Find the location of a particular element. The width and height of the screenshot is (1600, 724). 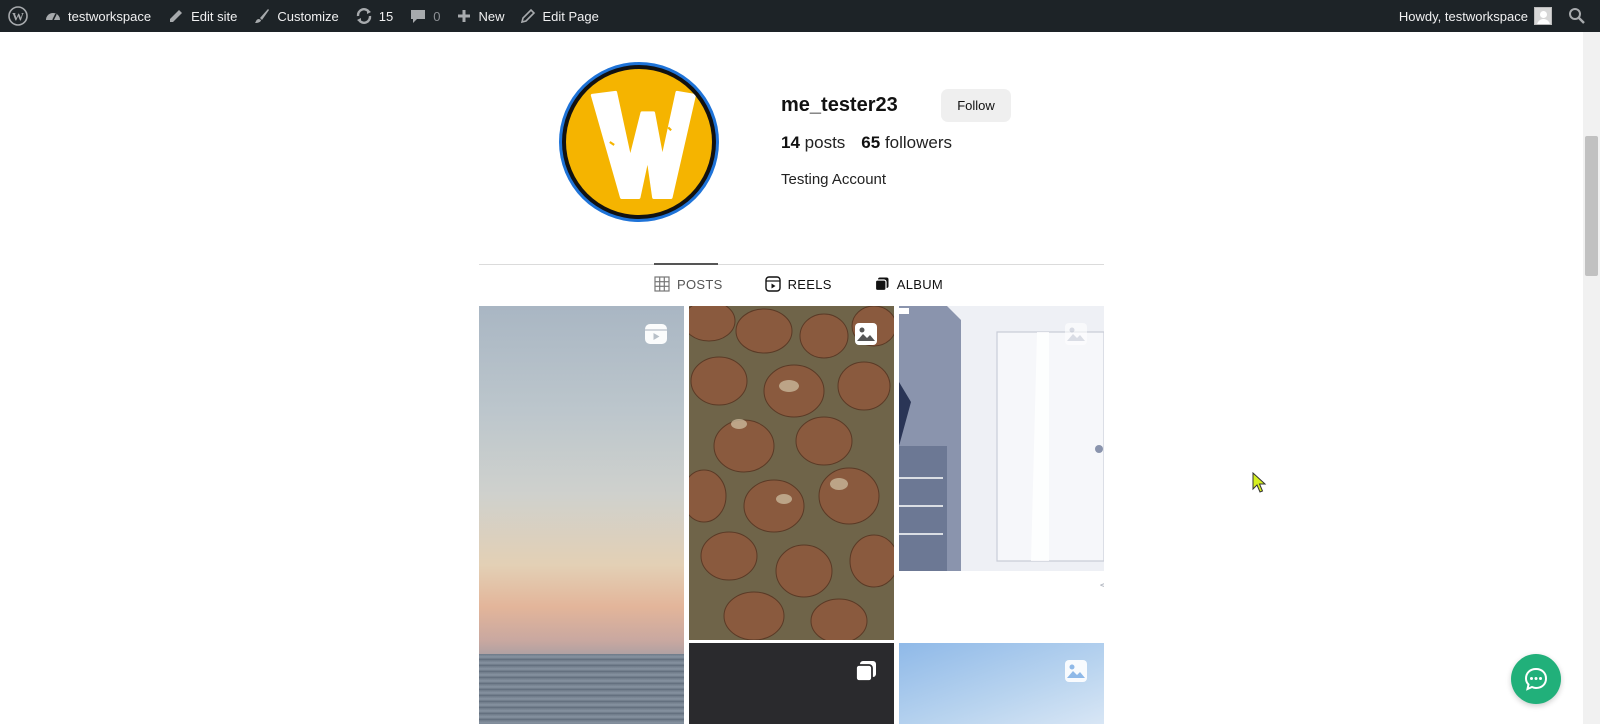

svg-text: W is located at coordinates (18, 17).